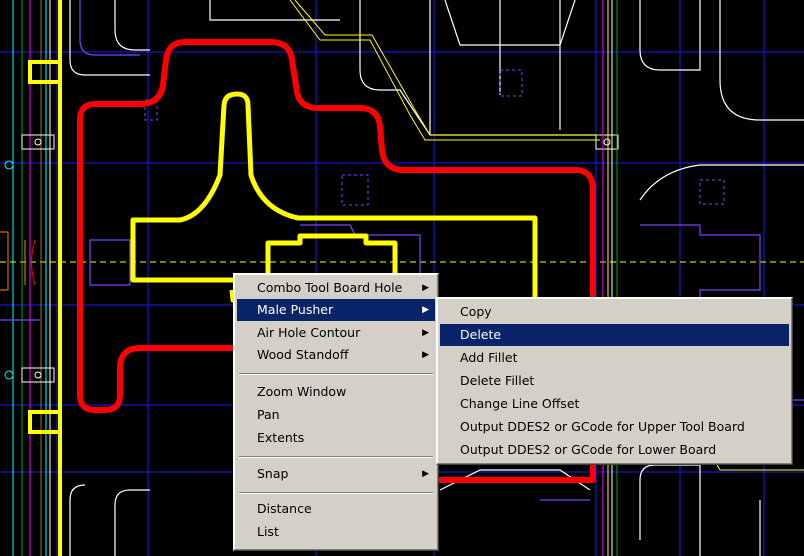 The image size is (804, 556). I want to click on menu-item-output-lower-board: Output DDES2 or GCode for Lower Board, so click(614, 450).